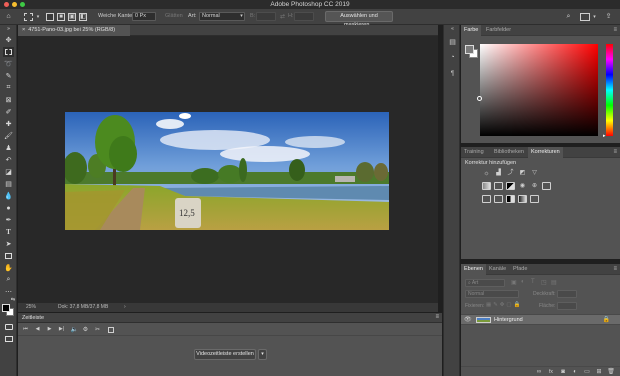 The image size is (620, 376). I want to click on dodge-tool-icon: ●, so click(8, 208).